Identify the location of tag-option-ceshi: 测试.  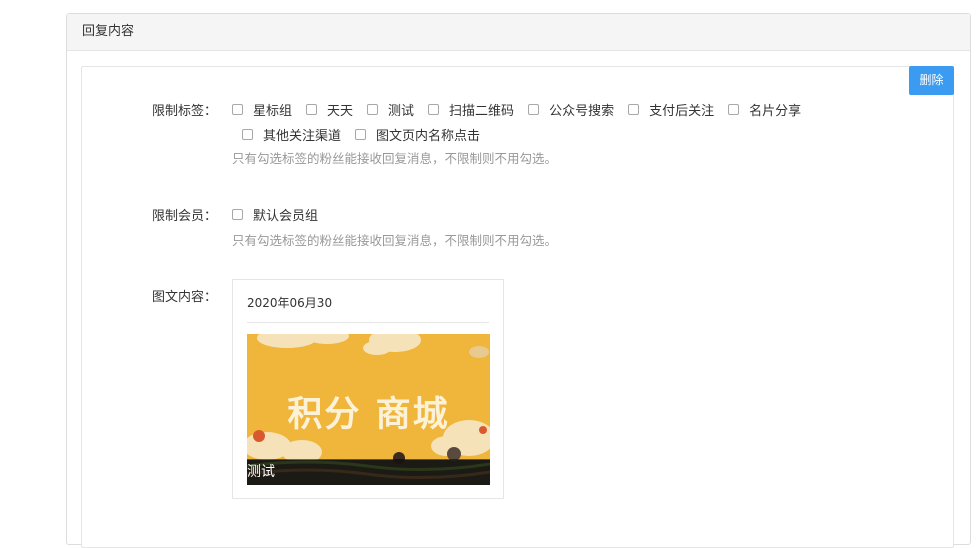
(390, 109).